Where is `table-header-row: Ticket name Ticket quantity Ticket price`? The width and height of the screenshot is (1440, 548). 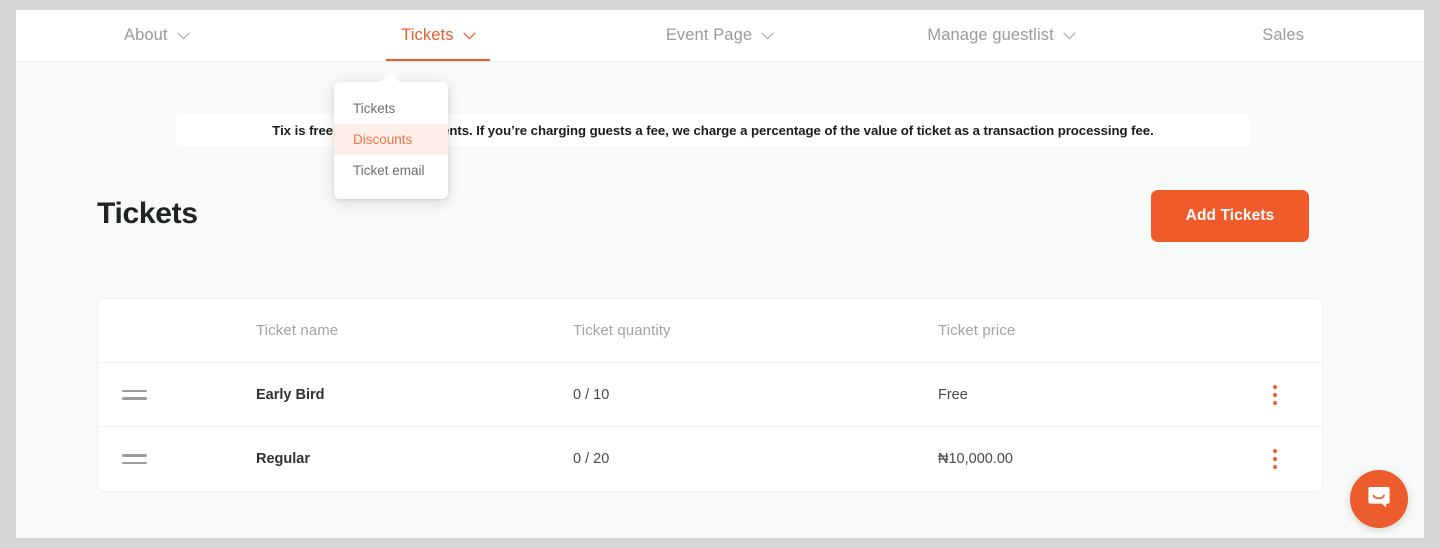
table-header-row: Ticket name Ticket quantity Ticket price is located at coordinates (710, 331).